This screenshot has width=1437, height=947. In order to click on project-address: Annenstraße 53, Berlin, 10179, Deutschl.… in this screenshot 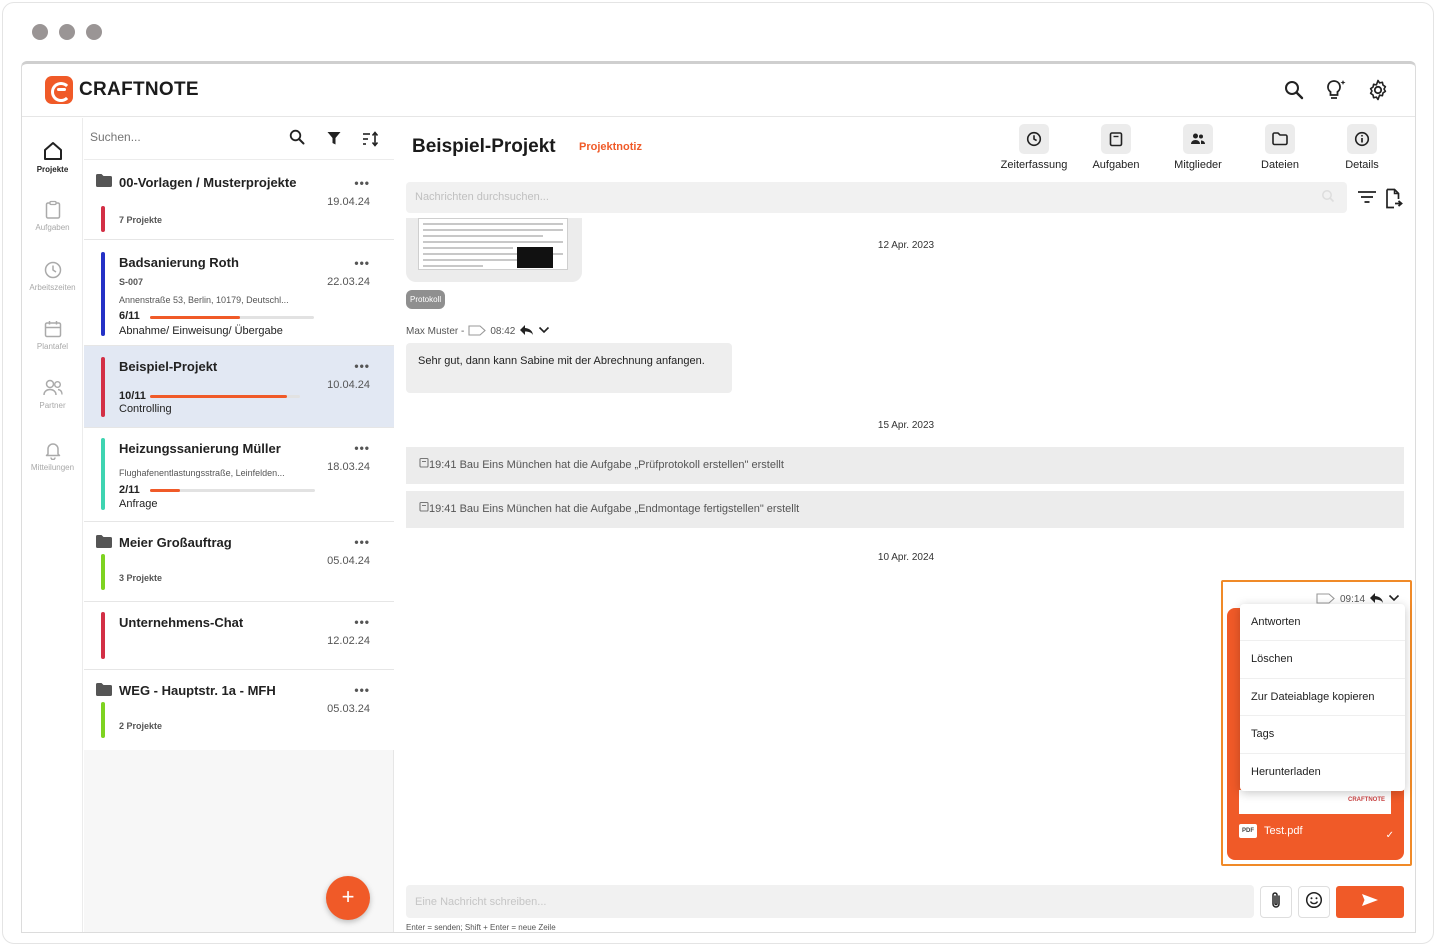, I will do `click(204, 300)`.